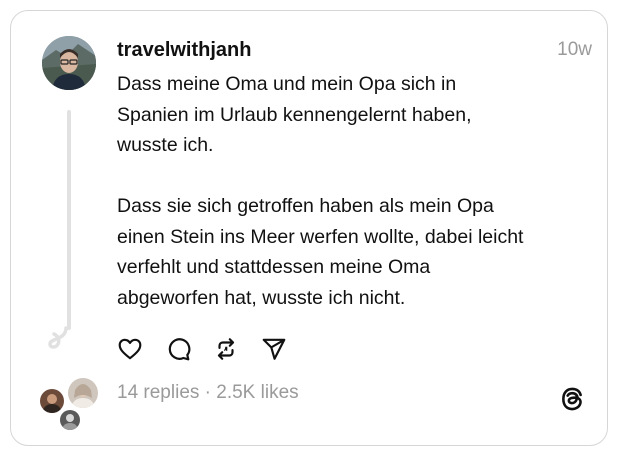 Image resolution: width=620 pixels, height=458 pixels. I want to click on threads-logo-icon, so click(572, 399).